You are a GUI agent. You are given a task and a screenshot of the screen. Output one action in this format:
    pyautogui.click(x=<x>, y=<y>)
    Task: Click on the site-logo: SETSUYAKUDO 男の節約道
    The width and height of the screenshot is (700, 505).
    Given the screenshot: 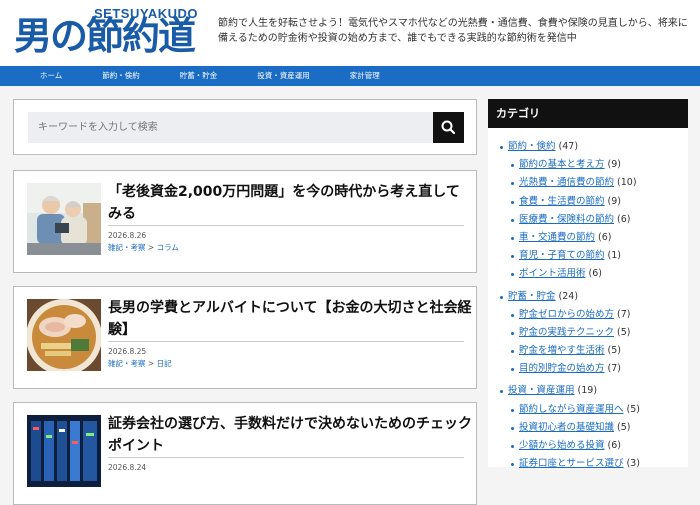 What is the action you would take?
    pyautogui.click(x=106, y=33)
    